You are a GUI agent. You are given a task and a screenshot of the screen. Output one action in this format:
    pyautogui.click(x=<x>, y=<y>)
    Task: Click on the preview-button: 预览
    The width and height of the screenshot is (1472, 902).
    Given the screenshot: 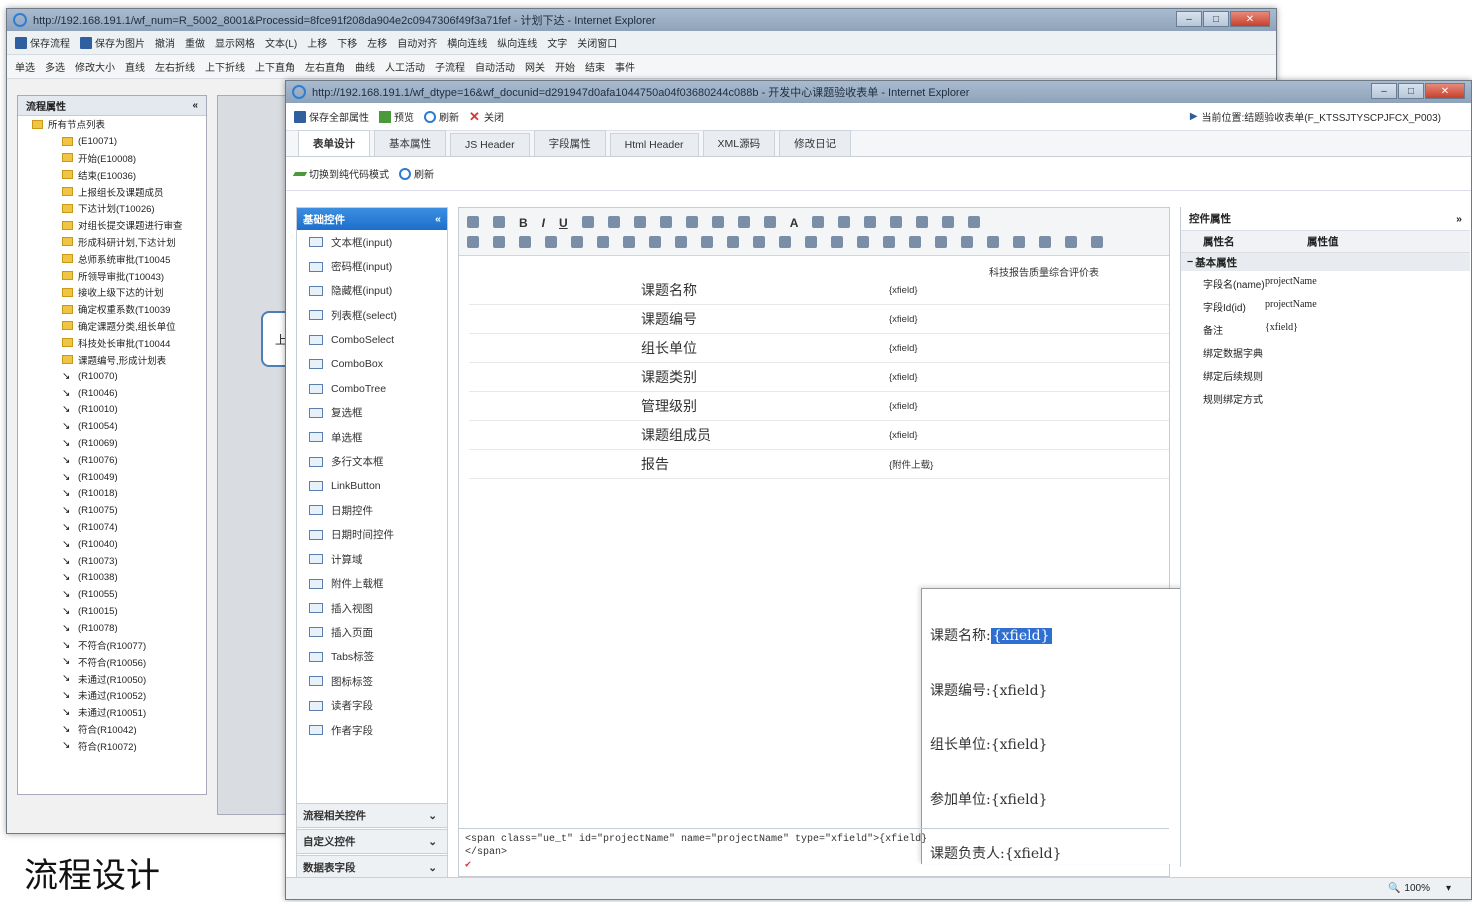 What is the action you would take?
    pyautogui.click(x=396, y=116)
    